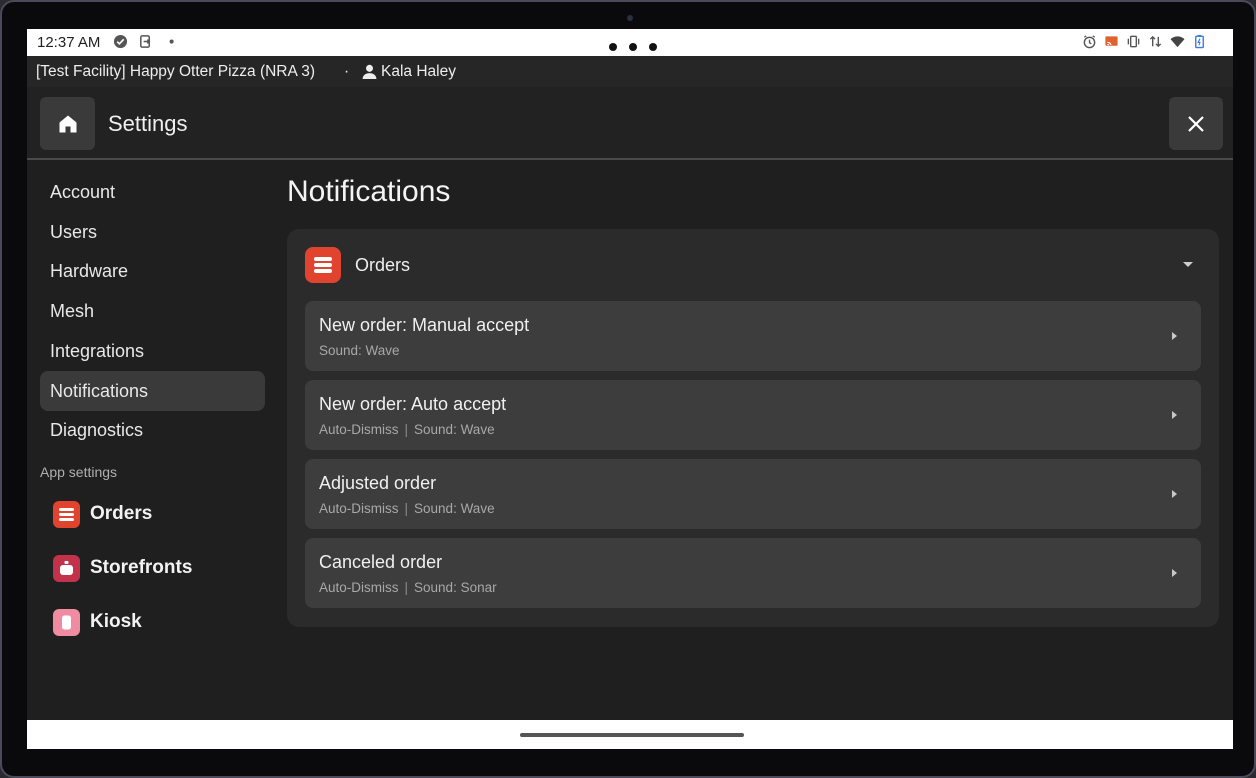  What do you see at coordinates (1144, 41) in the screenshot?
I see `status-icons` at bounding box center [1144, 41].